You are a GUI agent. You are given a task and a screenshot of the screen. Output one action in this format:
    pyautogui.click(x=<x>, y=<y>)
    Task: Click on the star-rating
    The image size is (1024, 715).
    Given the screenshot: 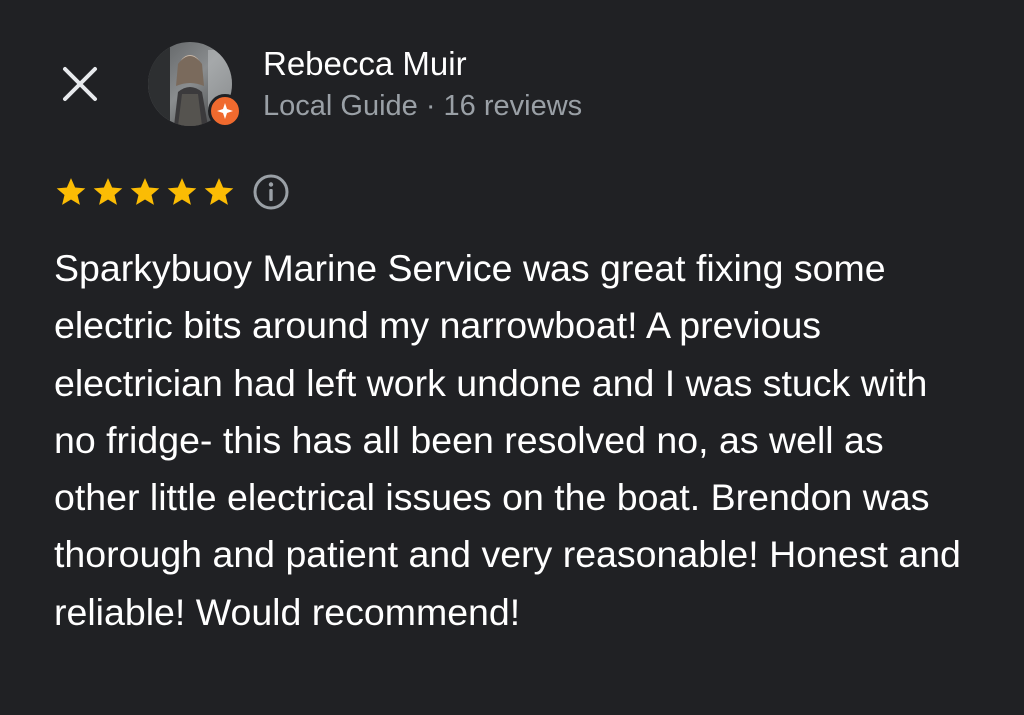 What is the action you would take?
    pyautogui.click(x=145, y=192)
    